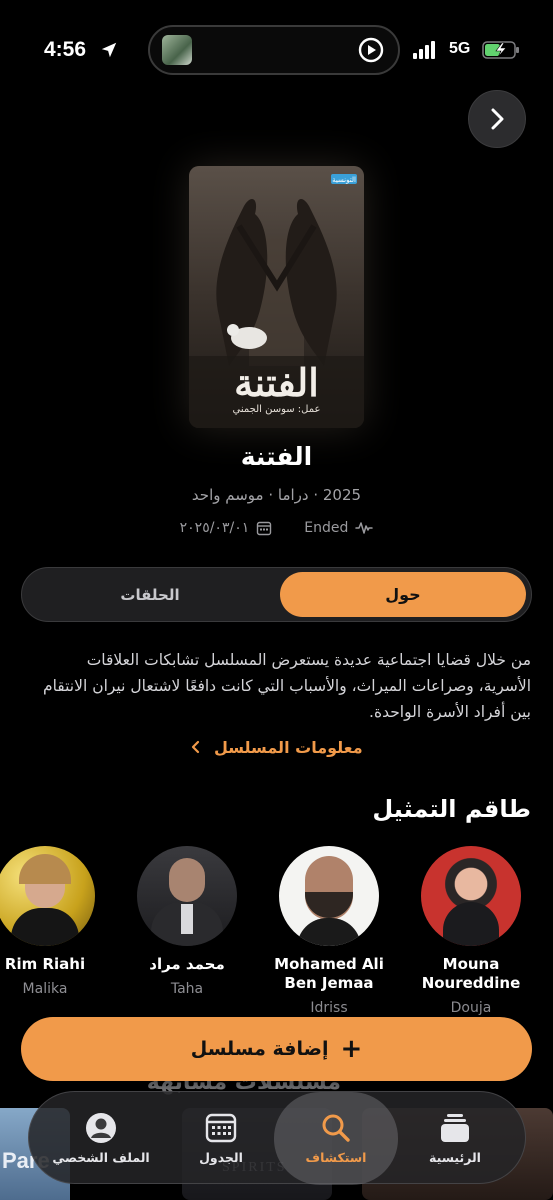  Describe the element at coordinates (259, 1049) in the screenshot. I see `add-series-label: إضافة مسلسل` at that location.